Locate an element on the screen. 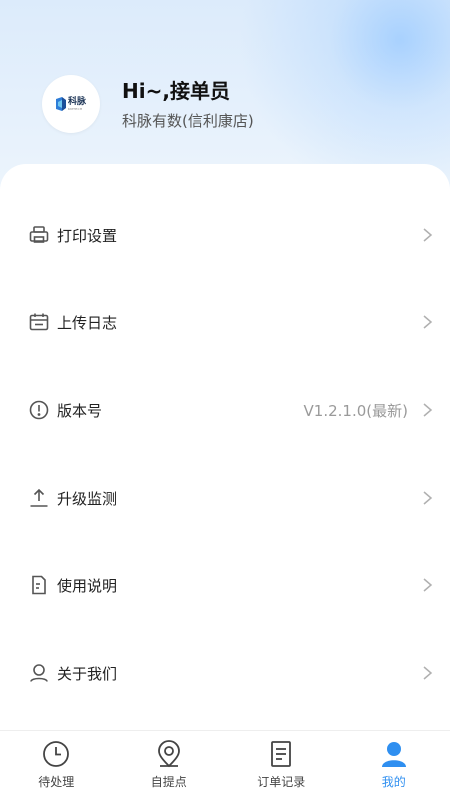 This screenshot has height=800, width=450. tab-order-history: 订单记录 is located at coordinates (281, 765).